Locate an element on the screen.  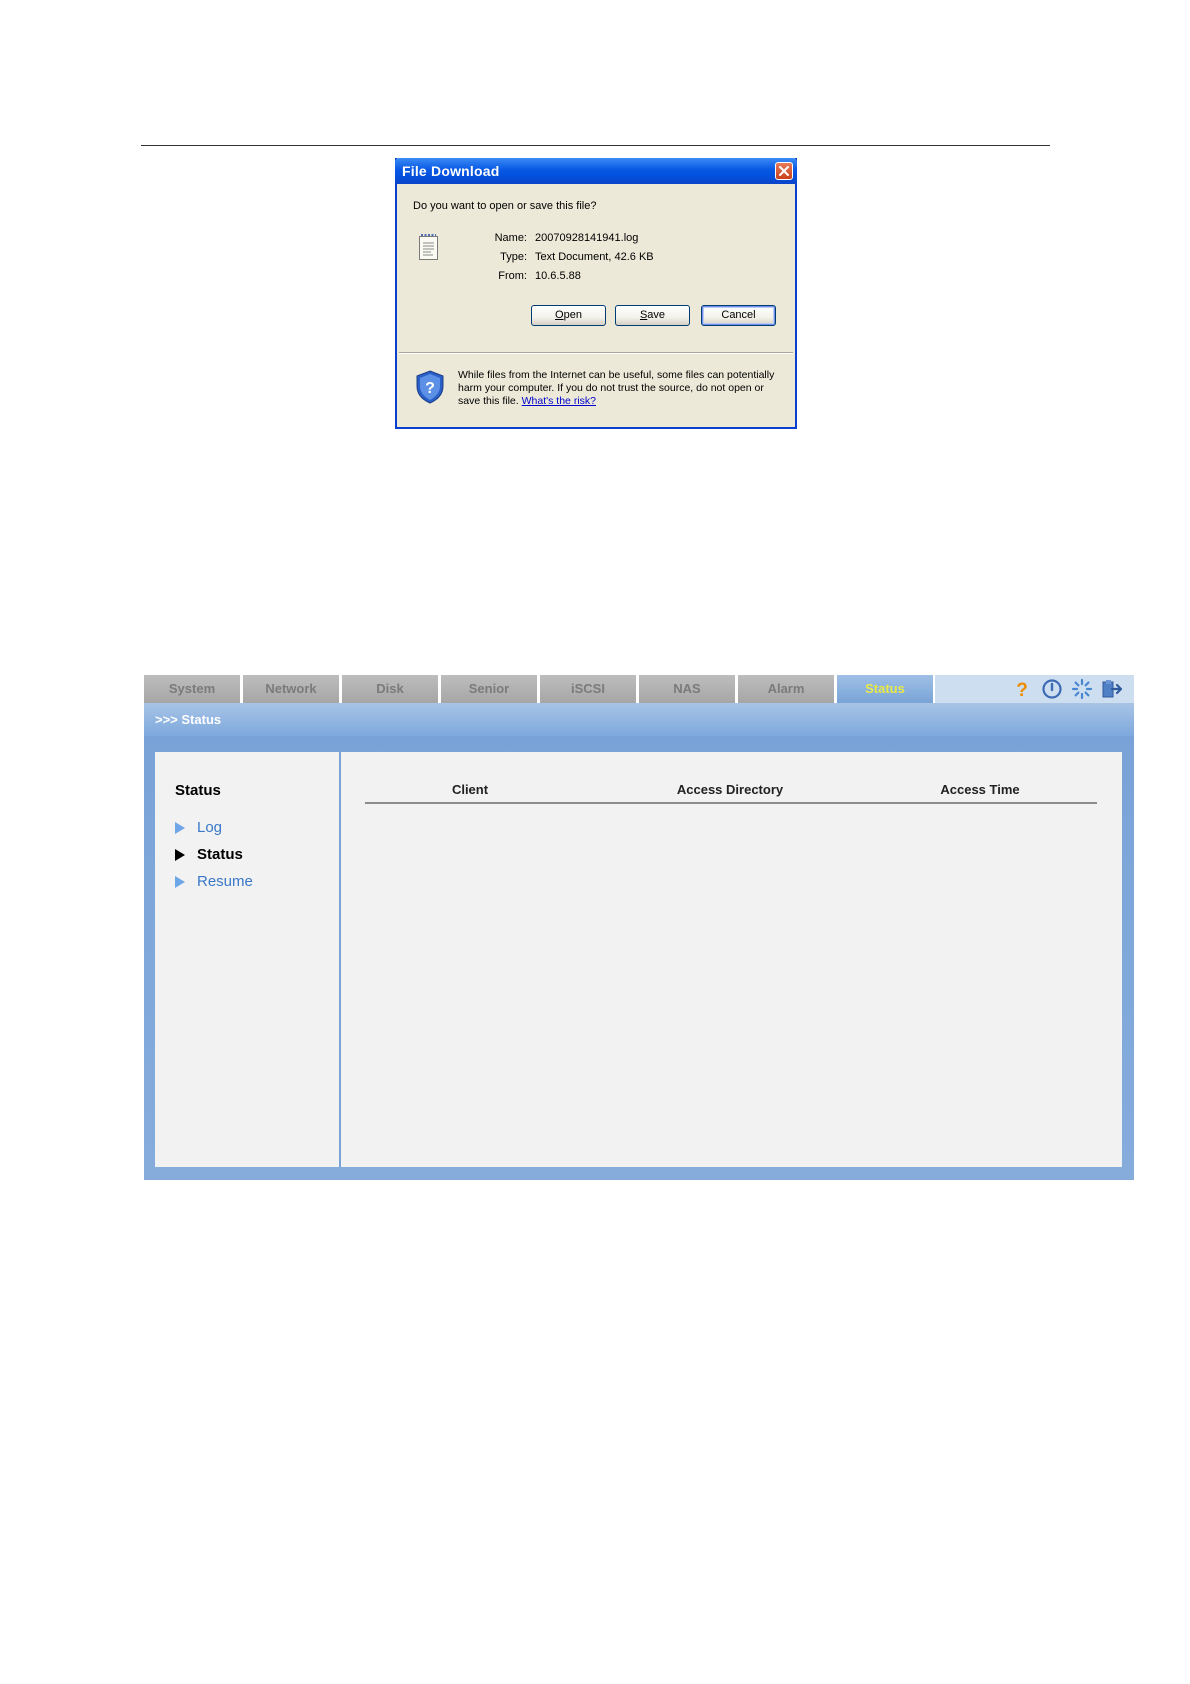
file-type-value: Text Document, 42.6 KB is located at coordinates (594, 257).